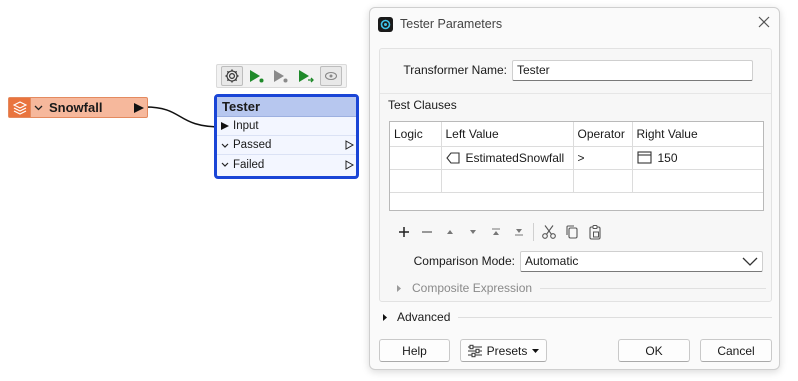 This screenshot has height=381, width=798. Describe the element at coordinates (736, 350) in the screenshot. I see `cancel-button: Cancel` at that location.